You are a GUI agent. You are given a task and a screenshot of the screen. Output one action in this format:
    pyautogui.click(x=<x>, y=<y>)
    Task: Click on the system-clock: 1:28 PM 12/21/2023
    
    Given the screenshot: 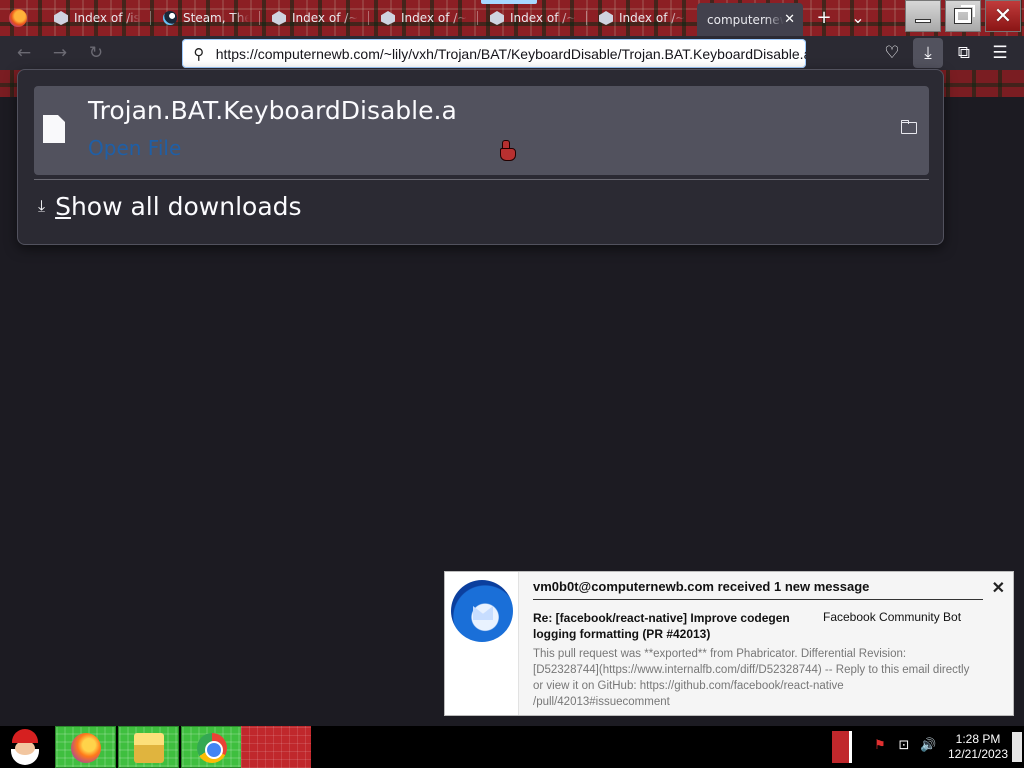 What is the action you would take?
    pyautogui.click(x=978, y=747)
    